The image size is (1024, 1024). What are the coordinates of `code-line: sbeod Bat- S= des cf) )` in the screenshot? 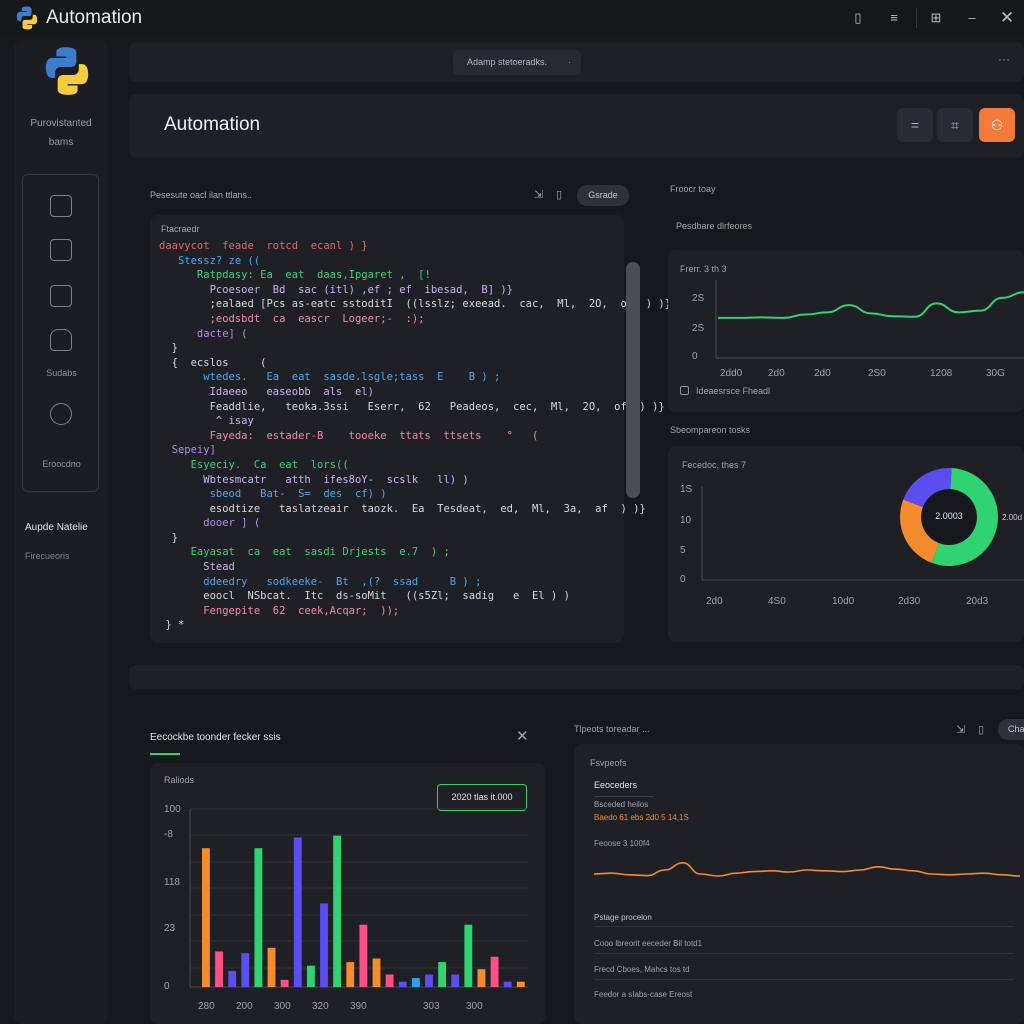 It's located at (273, 494).